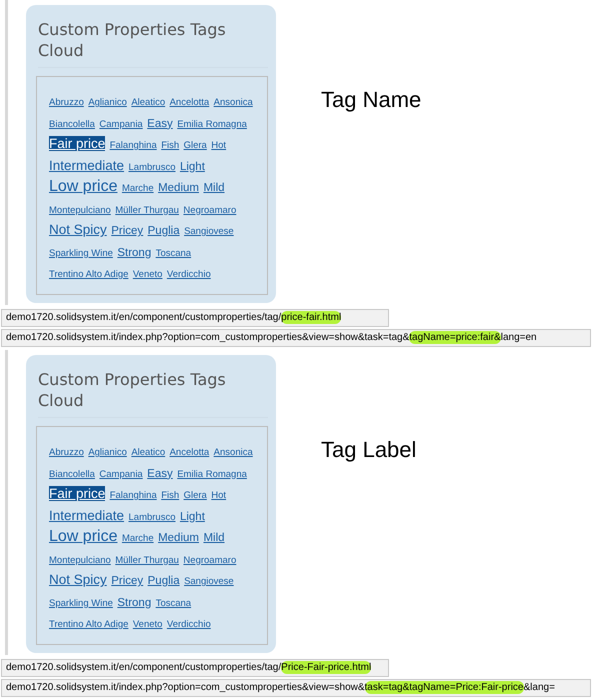 This screenshot has width=601, height=700. I want to click on caption: Tag Label, so click(368, 450).